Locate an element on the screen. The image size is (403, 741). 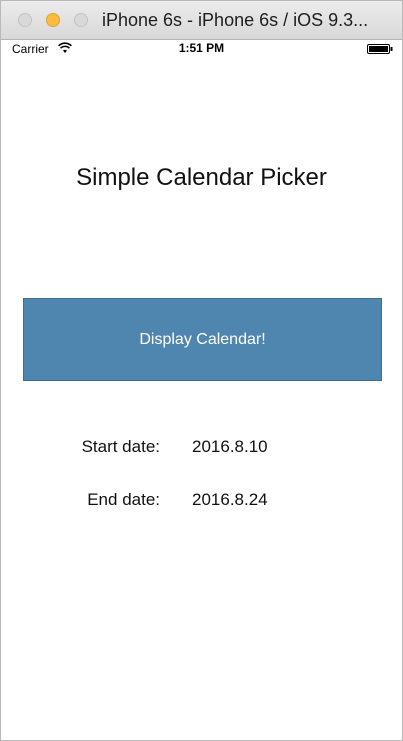
start-date-label: Start date: is located at coordinates (120, 446).